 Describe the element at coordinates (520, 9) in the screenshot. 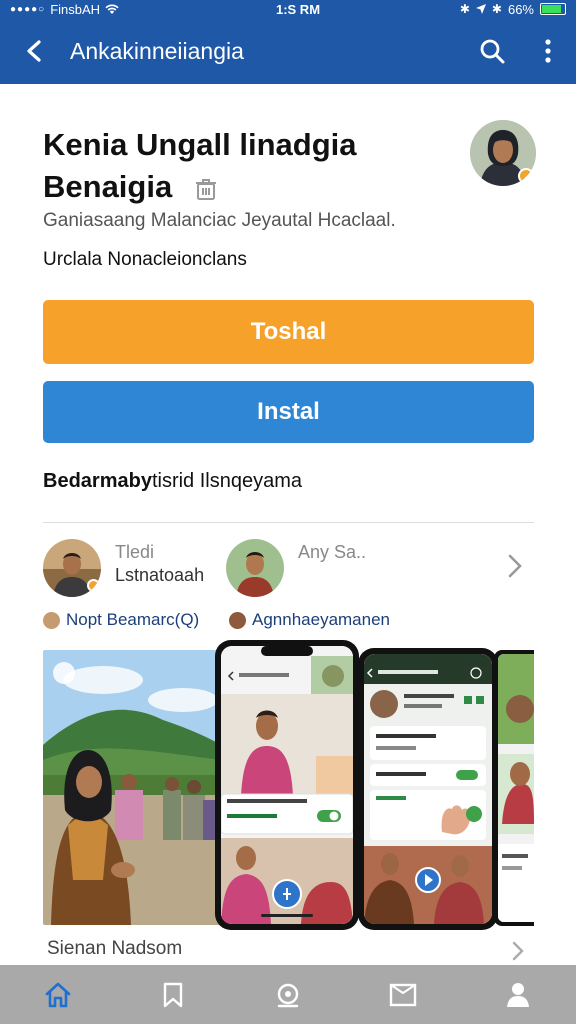

I see `battery-percent: 66%` at that location.